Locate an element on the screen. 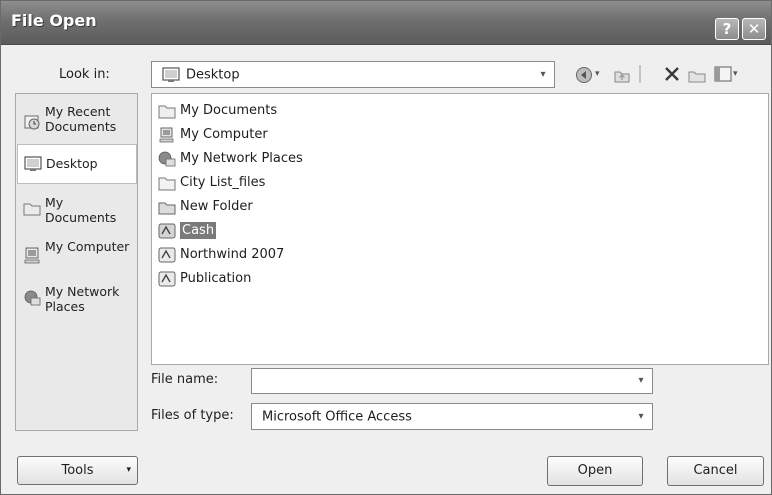  look-in-label: Look in: is located at coordinates (84, 74).